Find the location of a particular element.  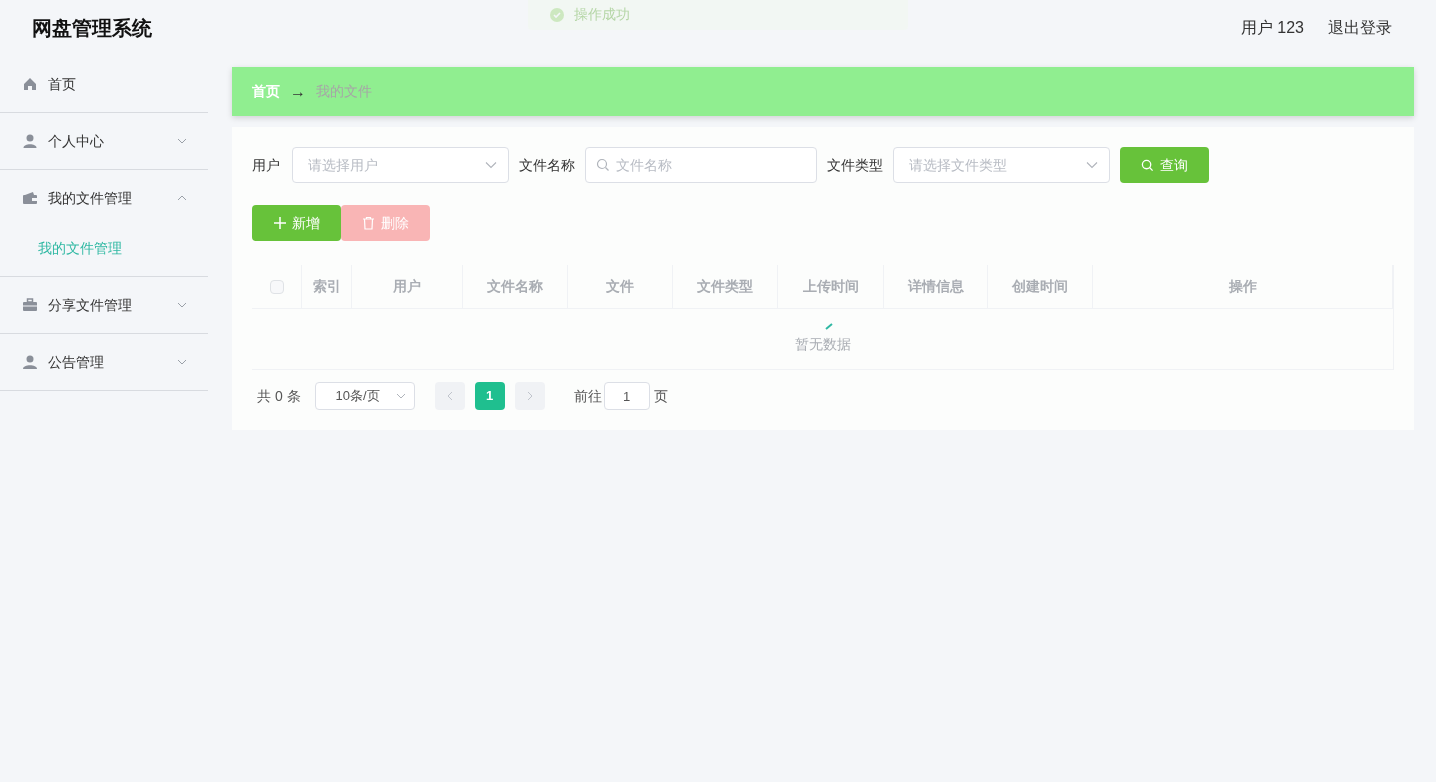

column-header: 文件类型 is located at coordinates (725, 286).